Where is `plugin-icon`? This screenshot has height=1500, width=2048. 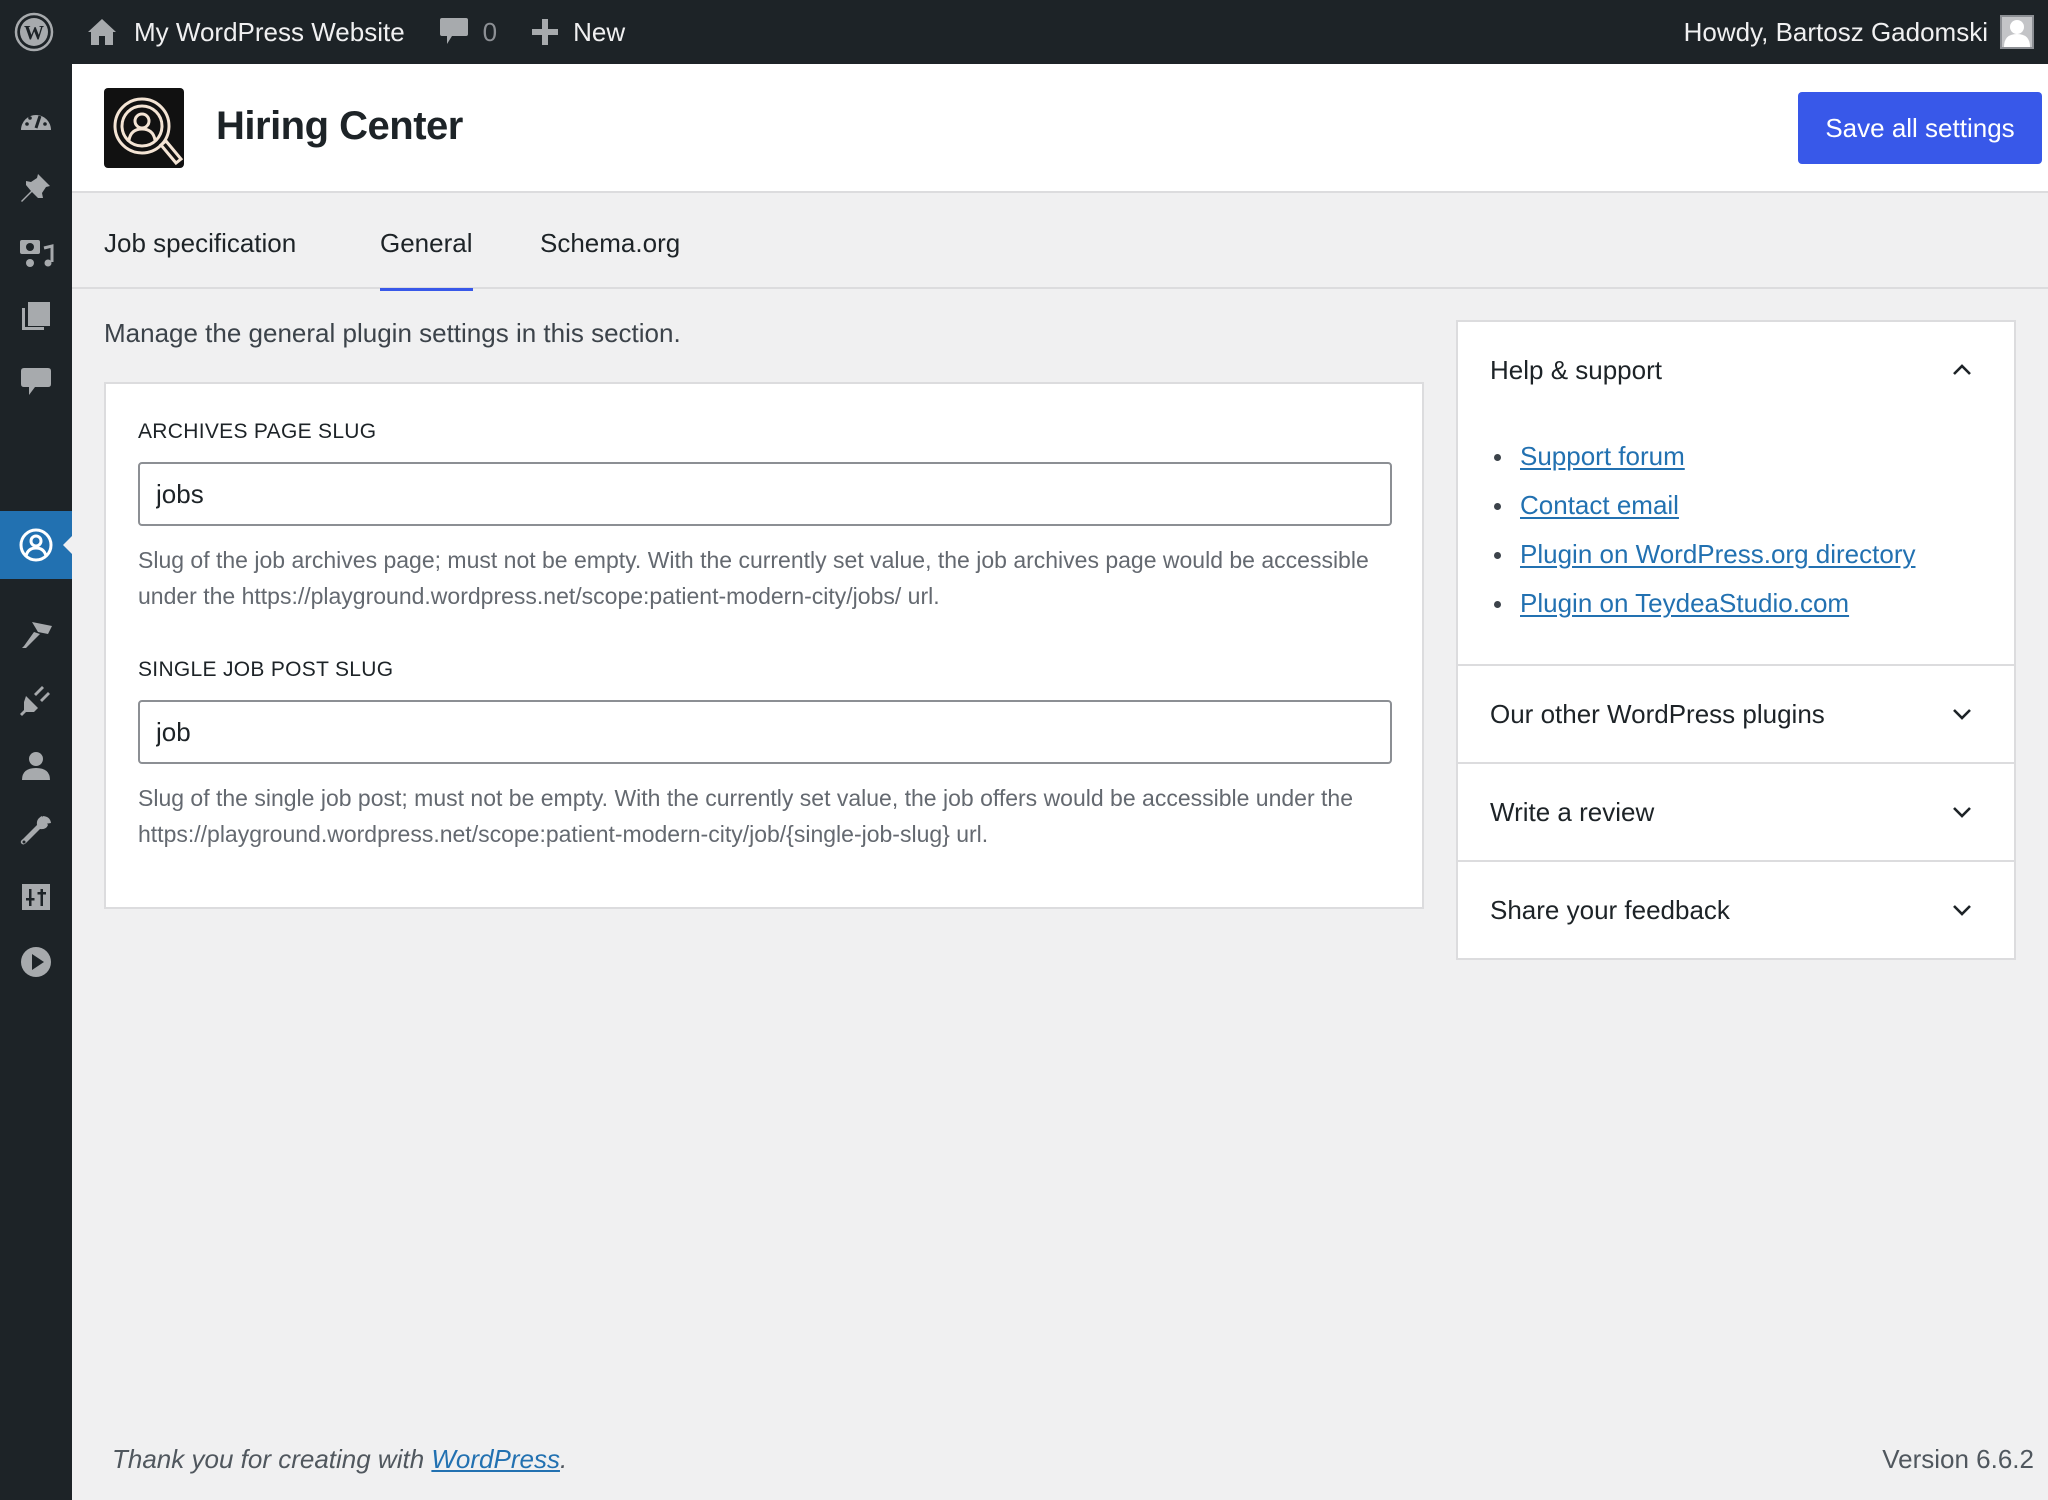
plugin-icon is located at coordinates (35, 701).